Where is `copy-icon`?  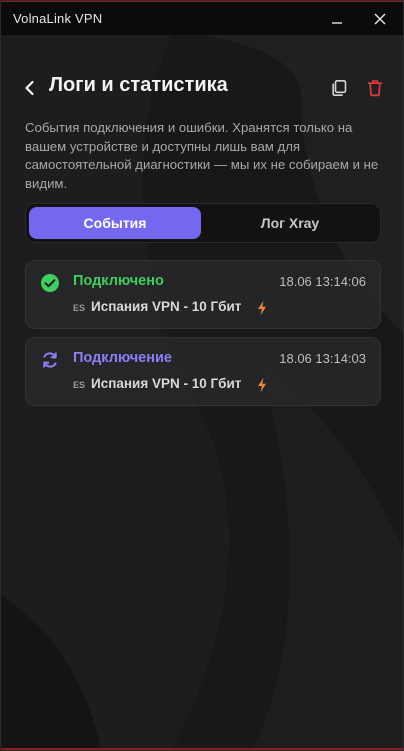 copy-icon is located at coordinates (339, 87).